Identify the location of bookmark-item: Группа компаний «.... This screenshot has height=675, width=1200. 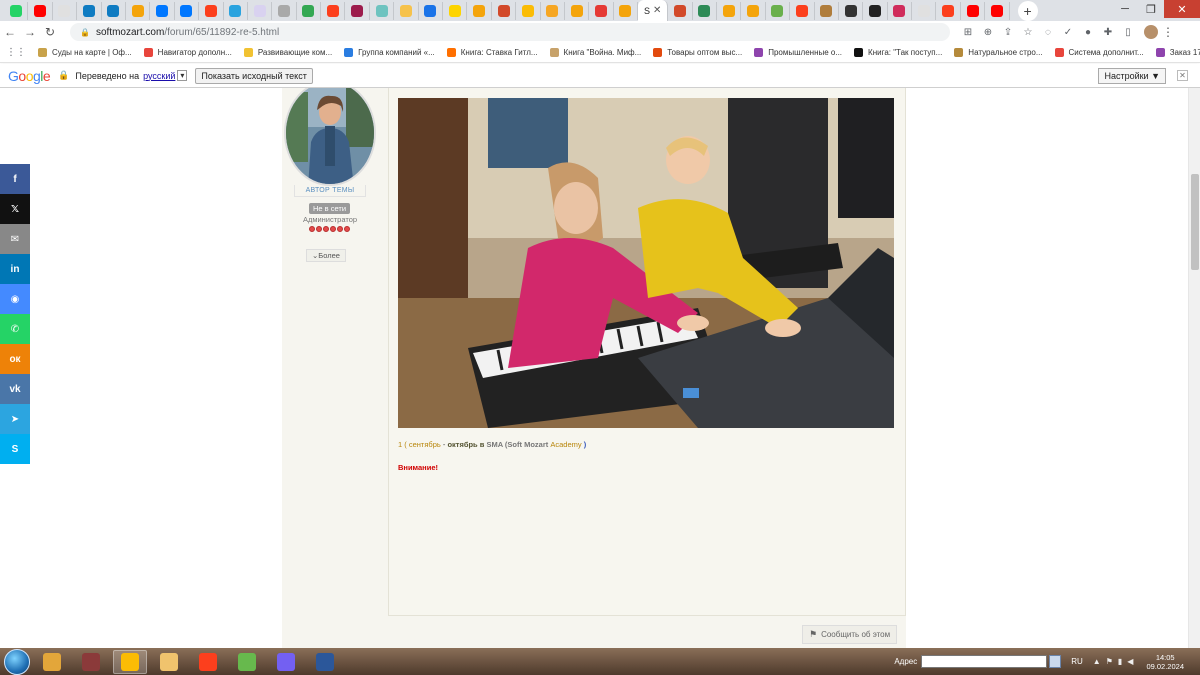
(389, 52).